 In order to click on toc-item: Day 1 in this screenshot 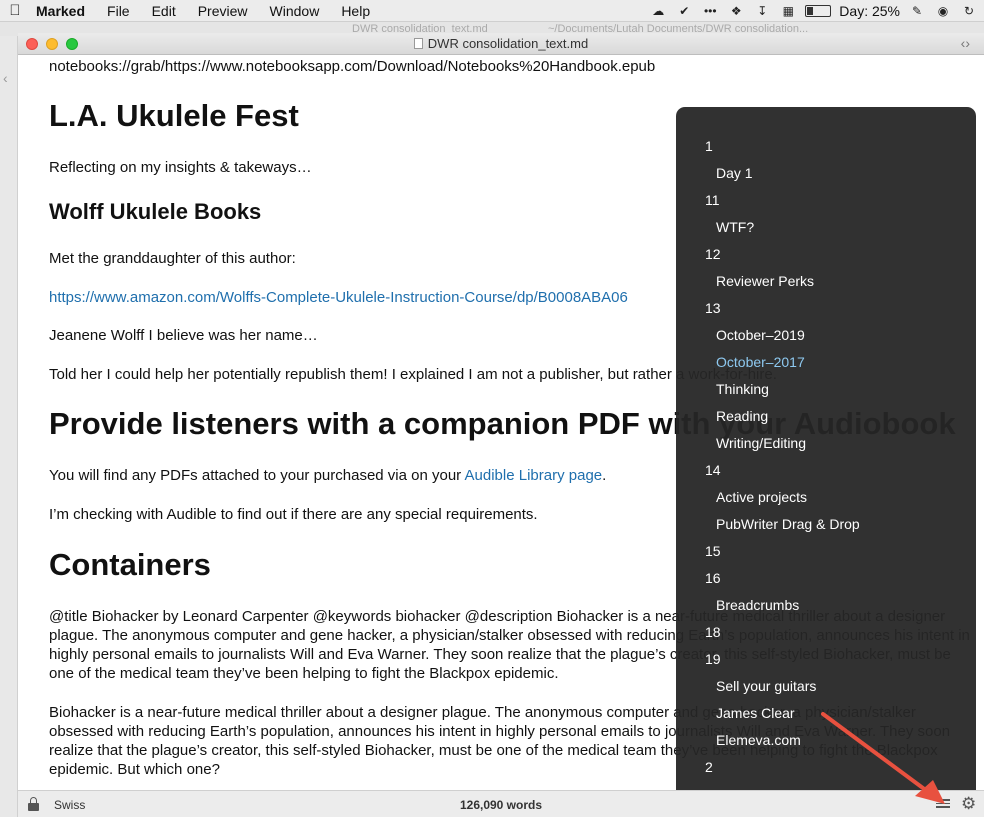, I will do `click(734, 173)`.